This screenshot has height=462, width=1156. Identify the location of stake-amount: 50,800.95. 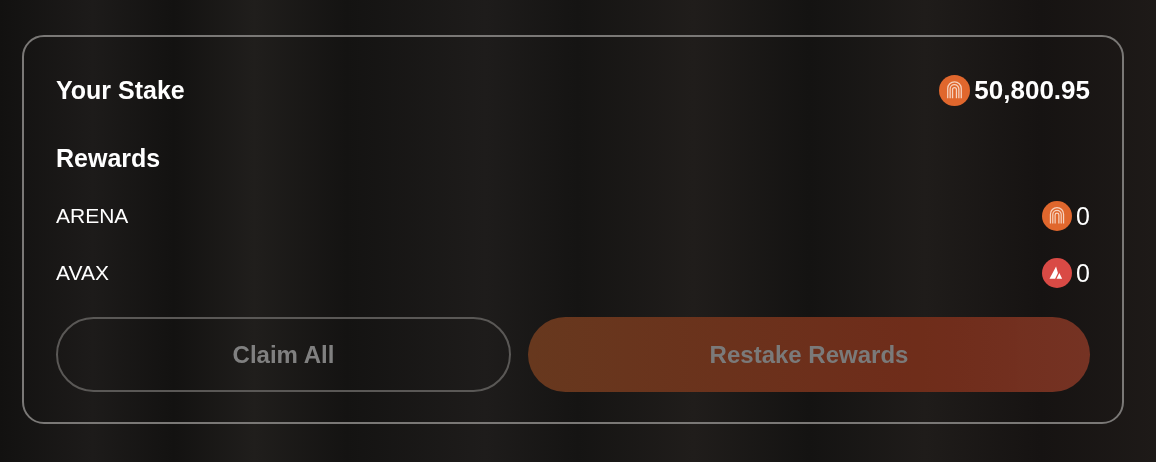
(1032, 90).